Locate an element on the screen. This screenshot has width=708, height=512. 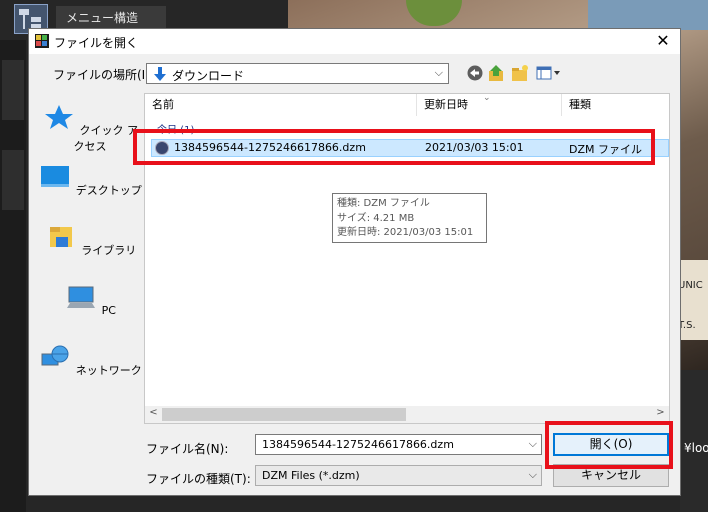
place-pc: PC is located at coordinates (90, 300).